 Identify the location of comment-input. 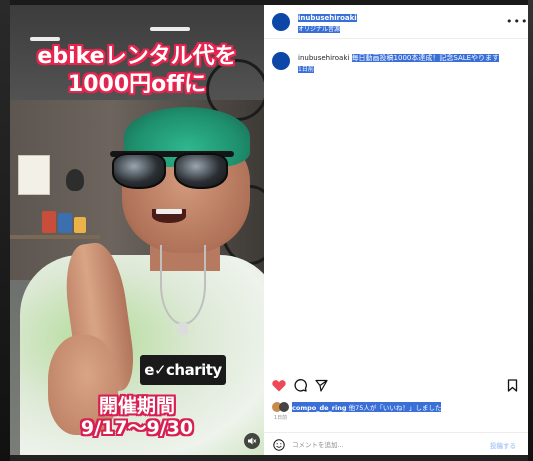
(382, 445).